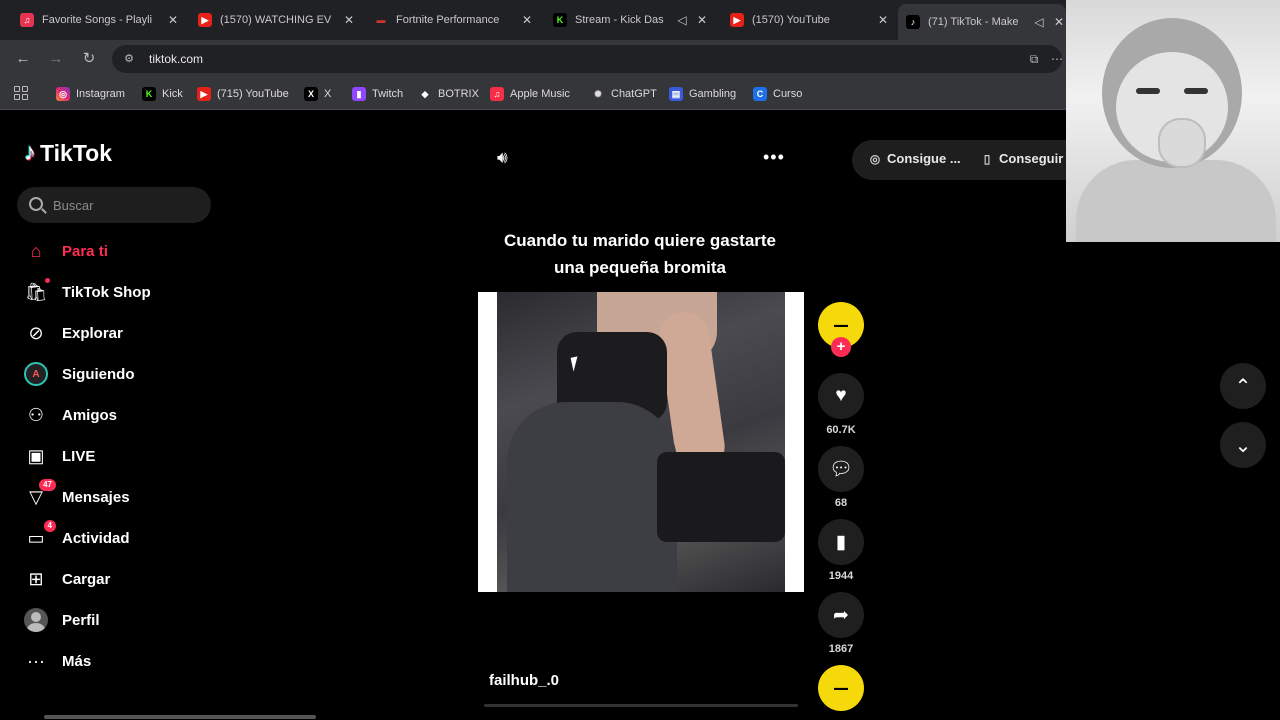  I want to click on bookmark: ▤ Gambling, so click(702, 94).